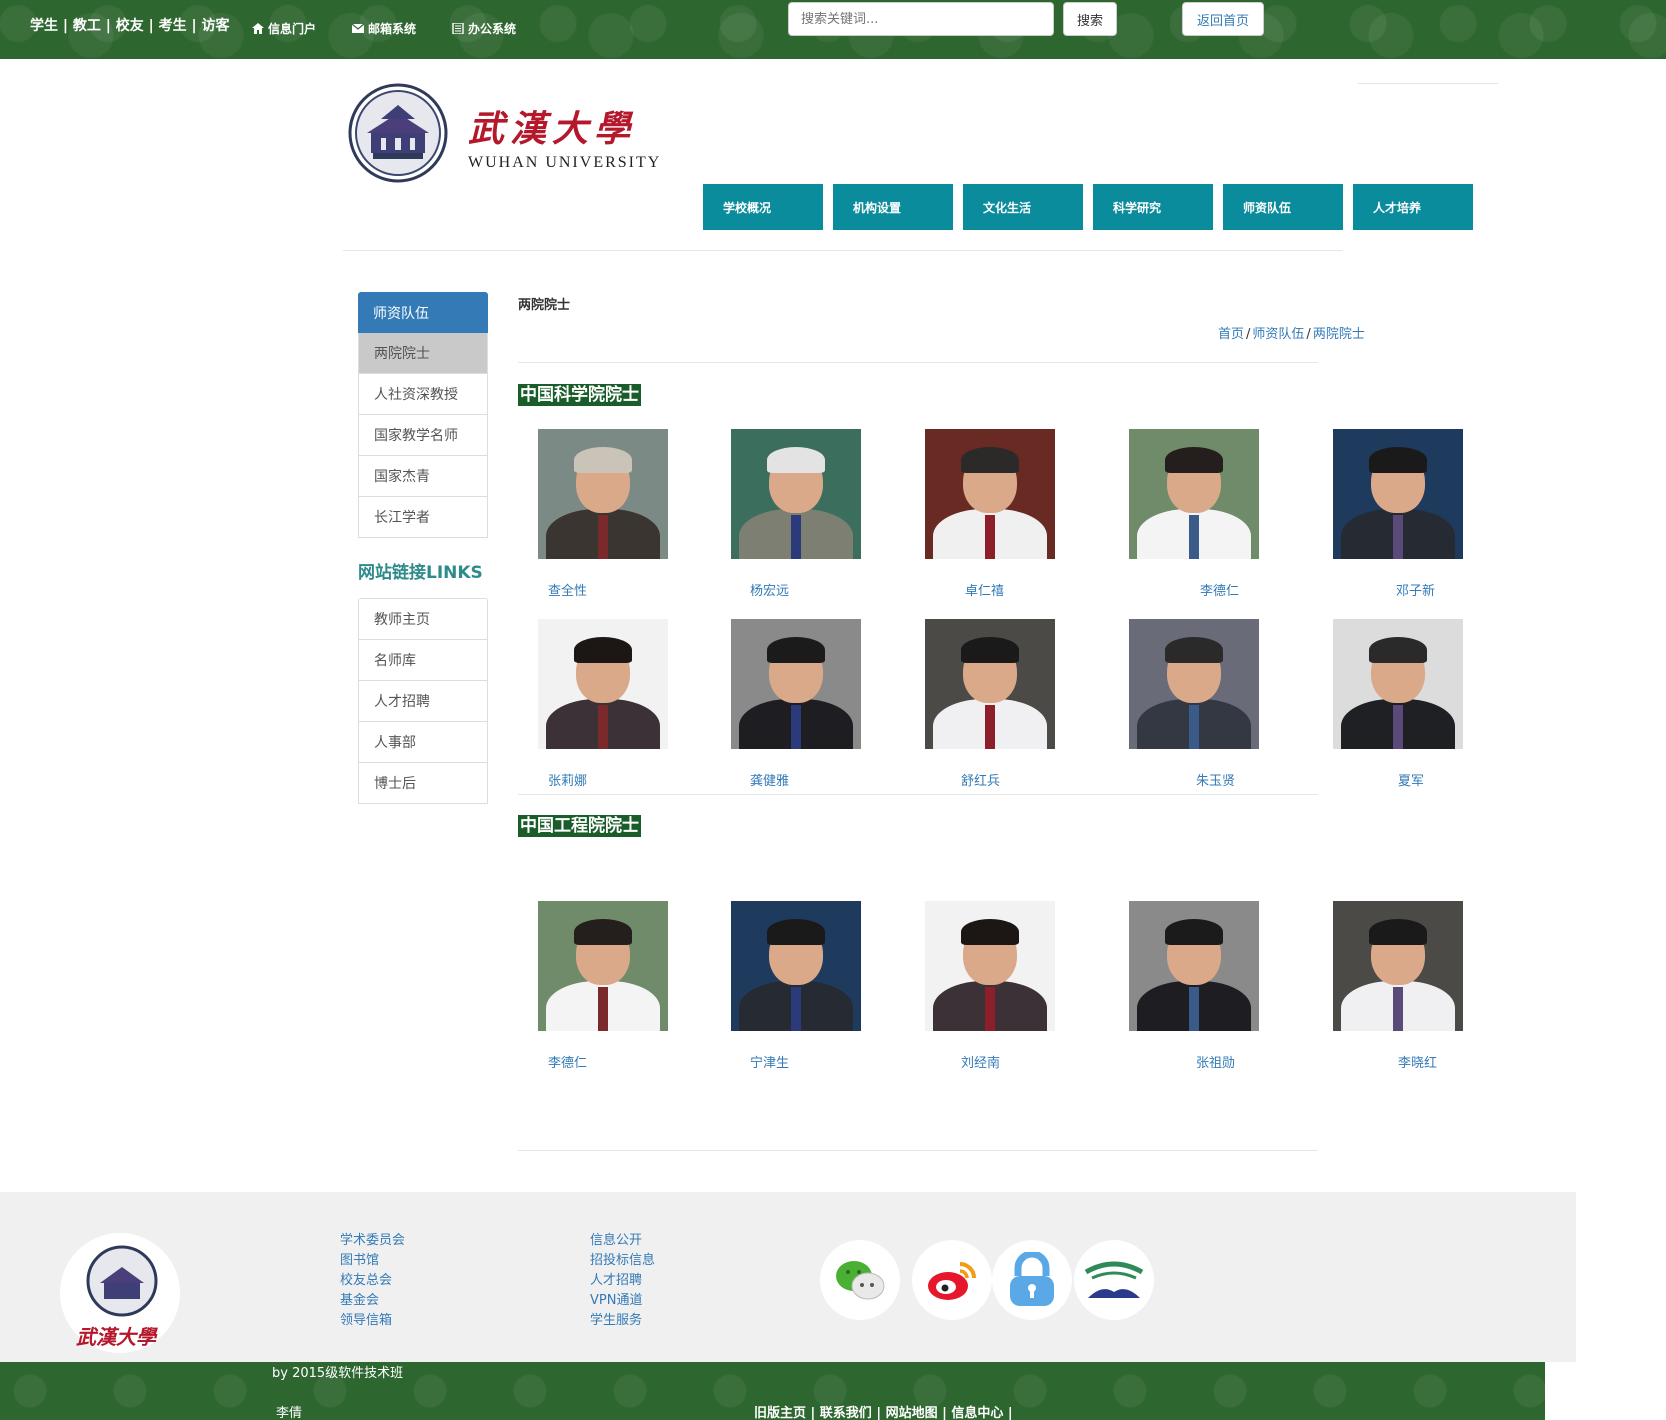  I want to click on nav-culture-life: 文化生活, so click(1023, 207).